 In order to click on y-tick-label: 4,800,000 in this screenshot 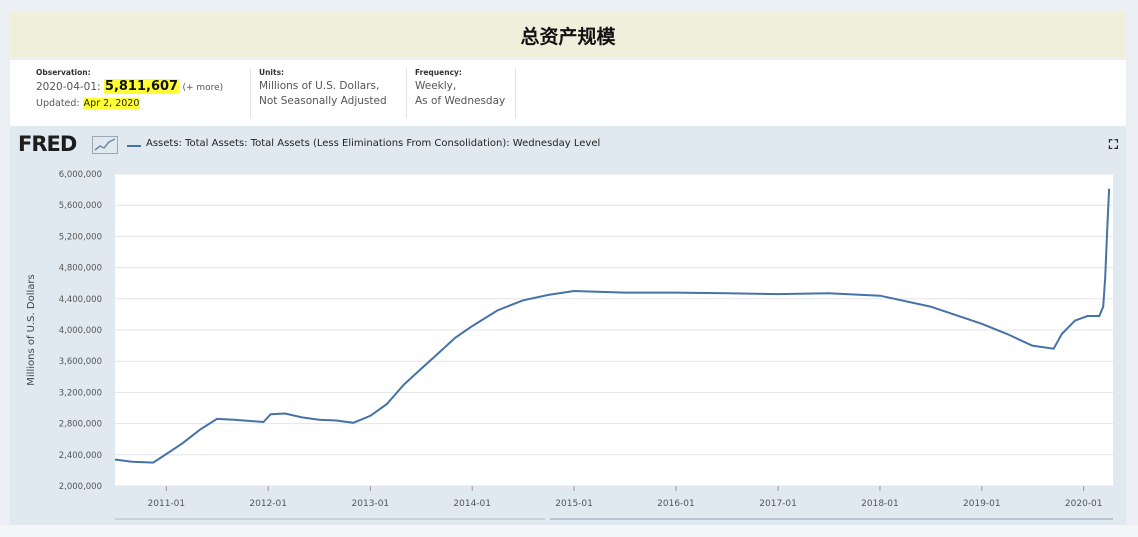, I will do `click(80, 269)`.